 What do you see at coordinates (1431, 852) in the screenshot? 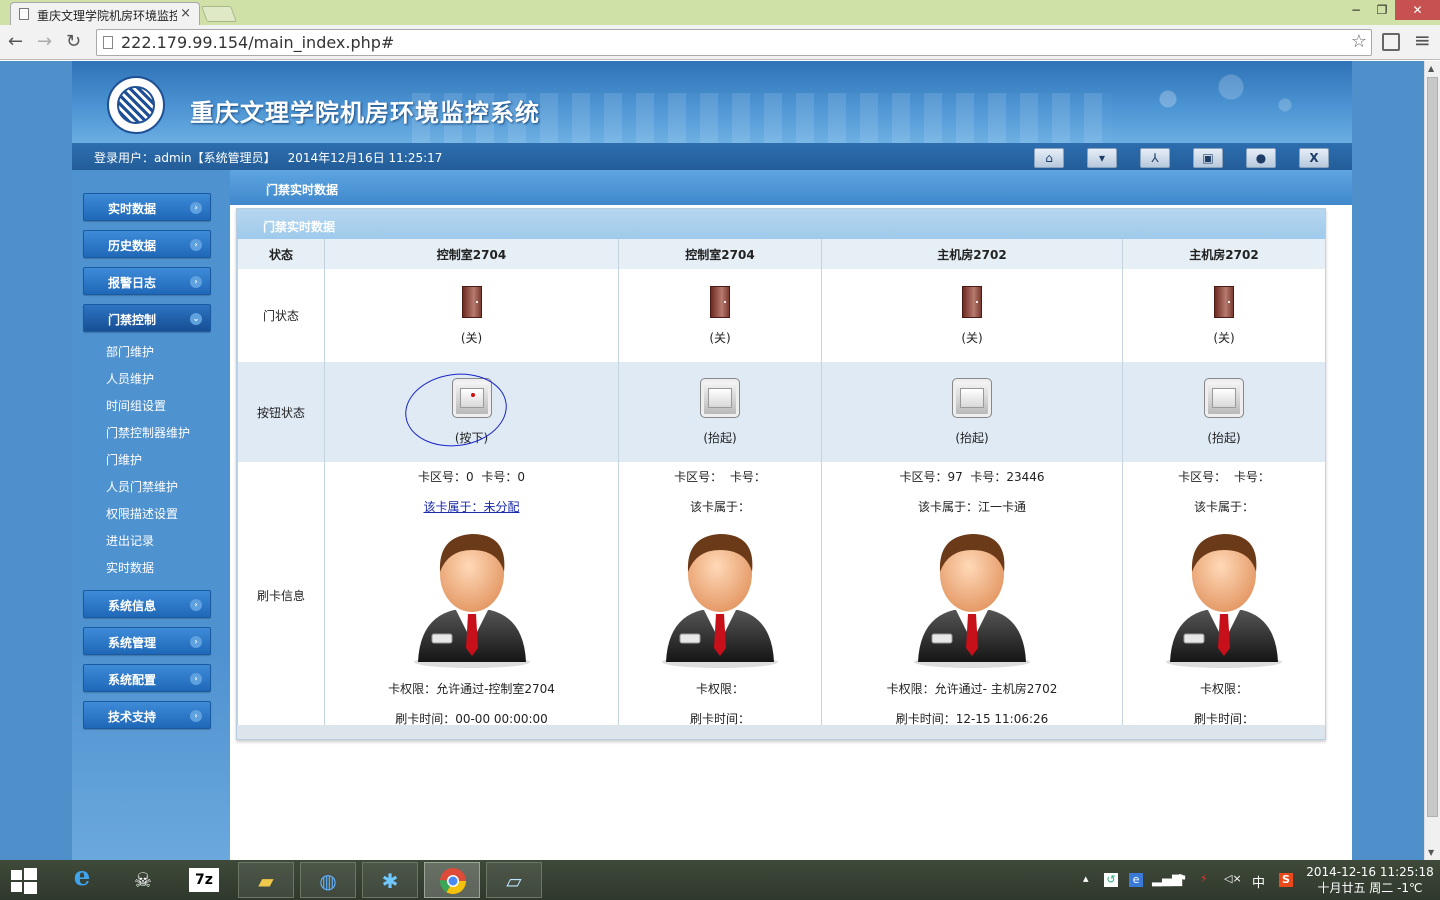
I see `scroll-down-icon: ▼` at bounding box center [1431, 852].